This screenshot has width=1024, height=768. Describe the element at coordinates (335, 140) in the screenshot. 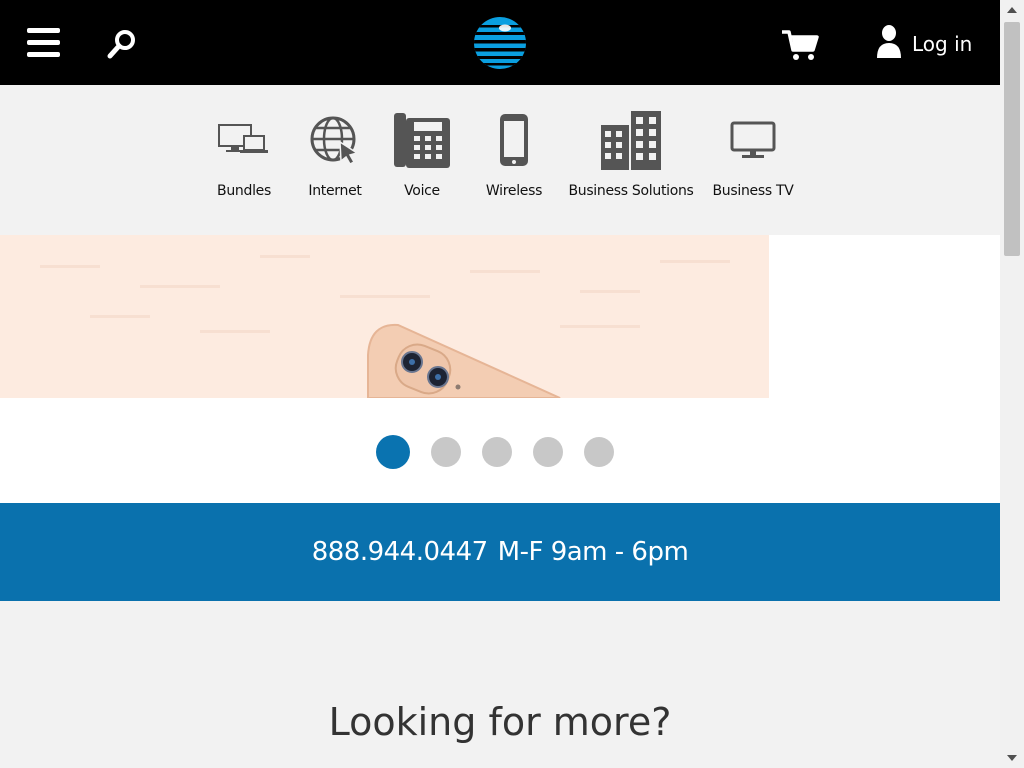

I see `globe-cursor-icon` at that location.